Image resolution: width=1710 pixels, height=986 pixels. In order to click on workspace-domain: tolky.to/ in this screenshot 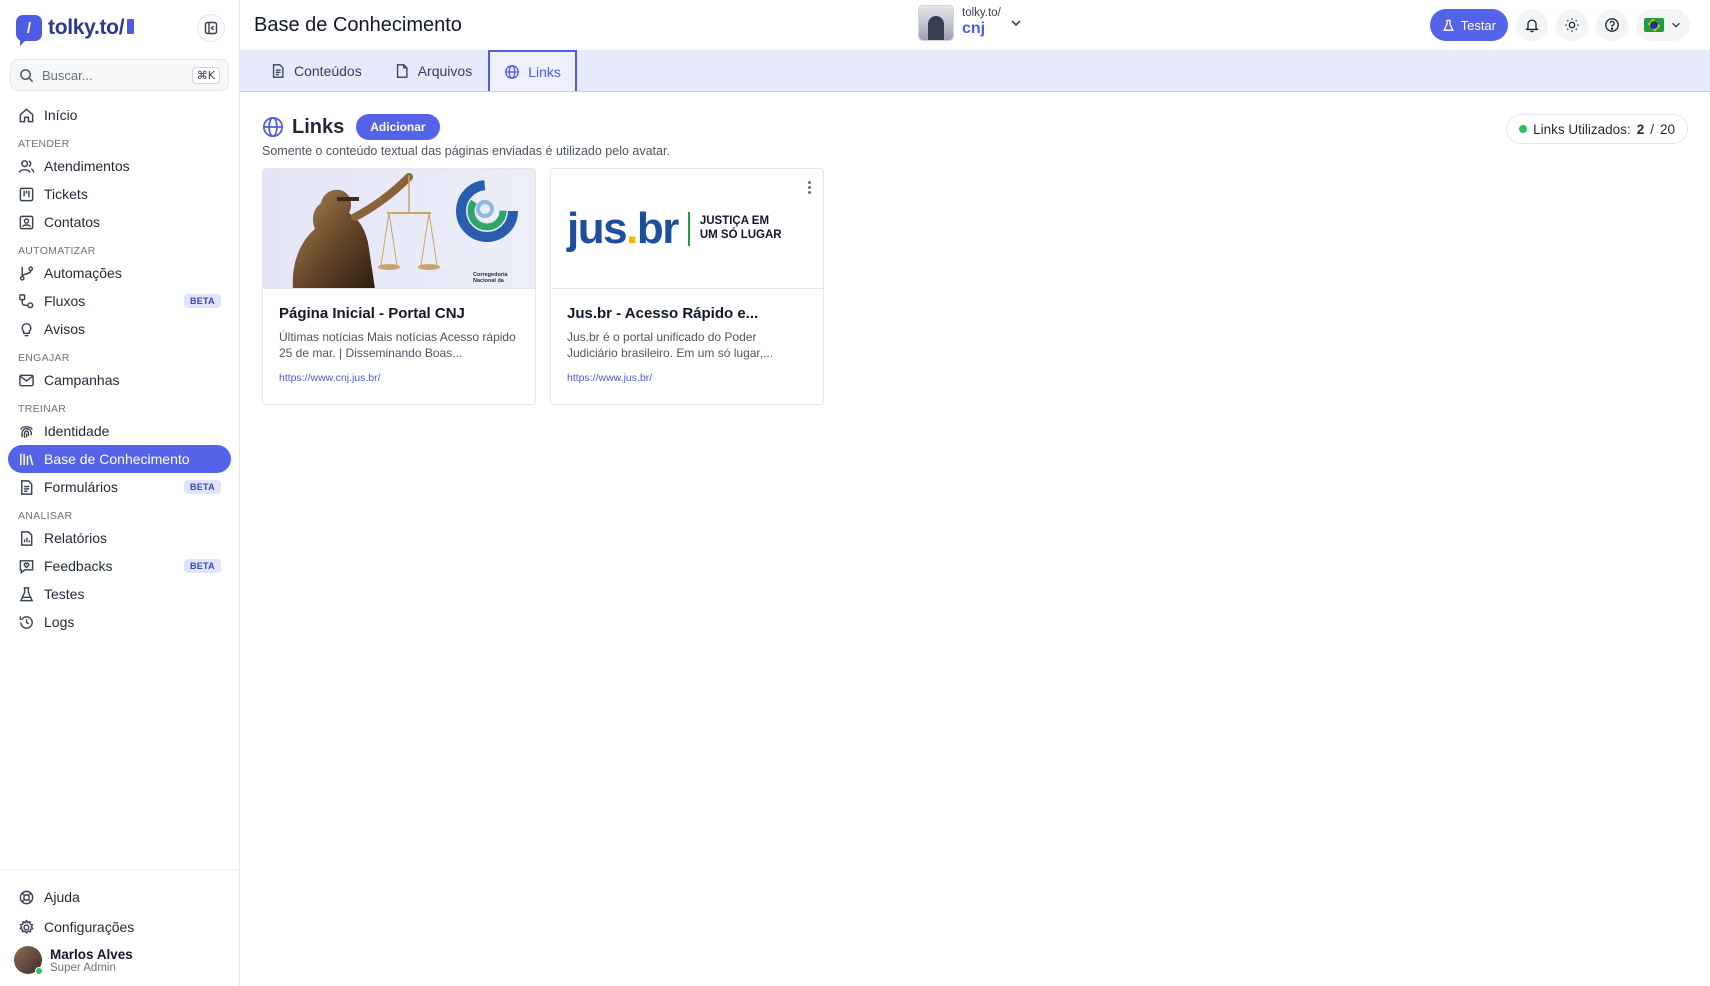, I will do `click(981, 13)`.